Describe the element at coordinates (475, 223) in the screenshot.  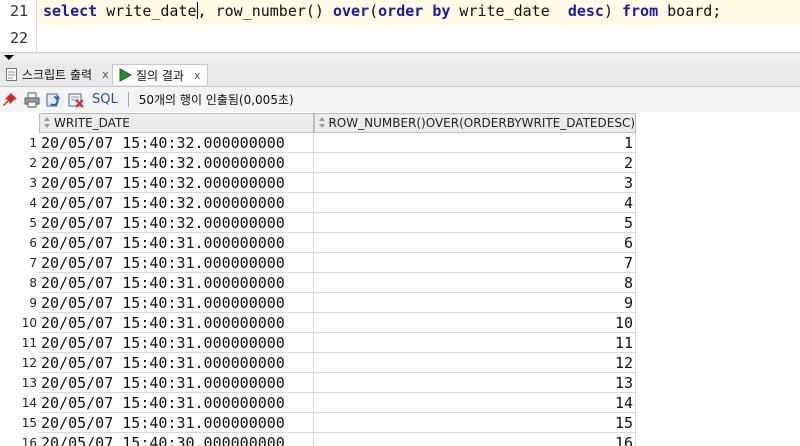
I see `cell-row-number: 5` at that location.